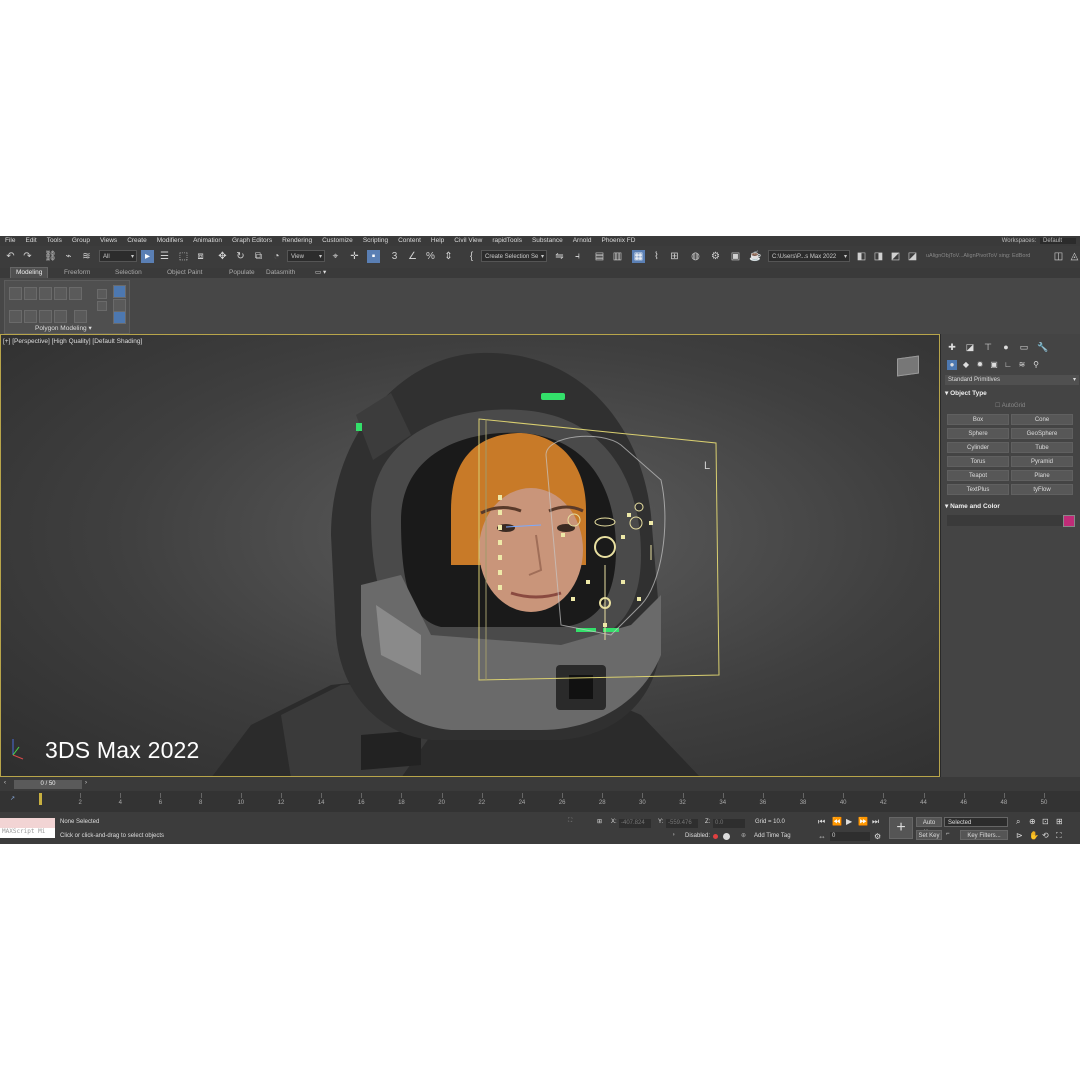 This screenshot has height=1080, width=1080. I want to click on rotate-icon: ↻, so click(240, 256).